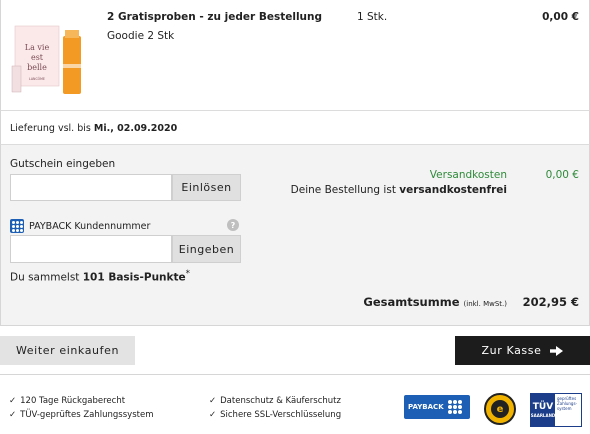  I want to click on svg-text: belle, so click(37, 67).